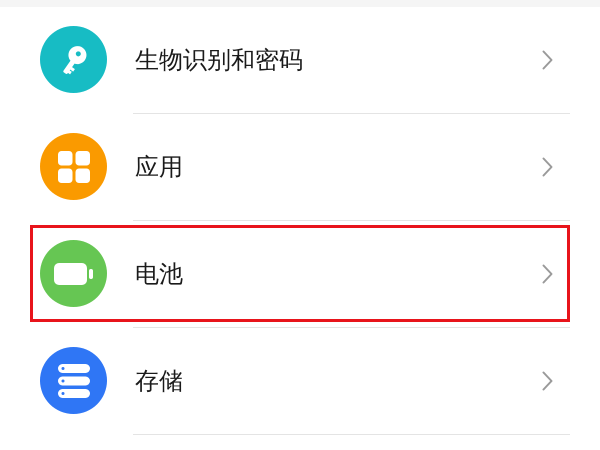  I want to click on storage-icon, so click(74, 381).